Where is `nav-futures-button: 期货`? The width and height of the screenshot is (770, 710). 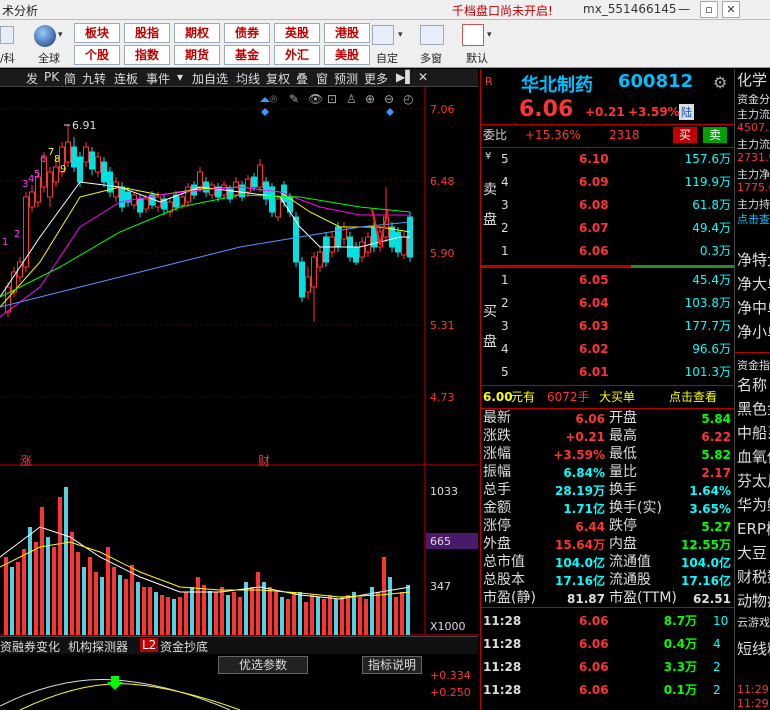
nav-futures-button: 期货 is located at coordinates (197, 55).